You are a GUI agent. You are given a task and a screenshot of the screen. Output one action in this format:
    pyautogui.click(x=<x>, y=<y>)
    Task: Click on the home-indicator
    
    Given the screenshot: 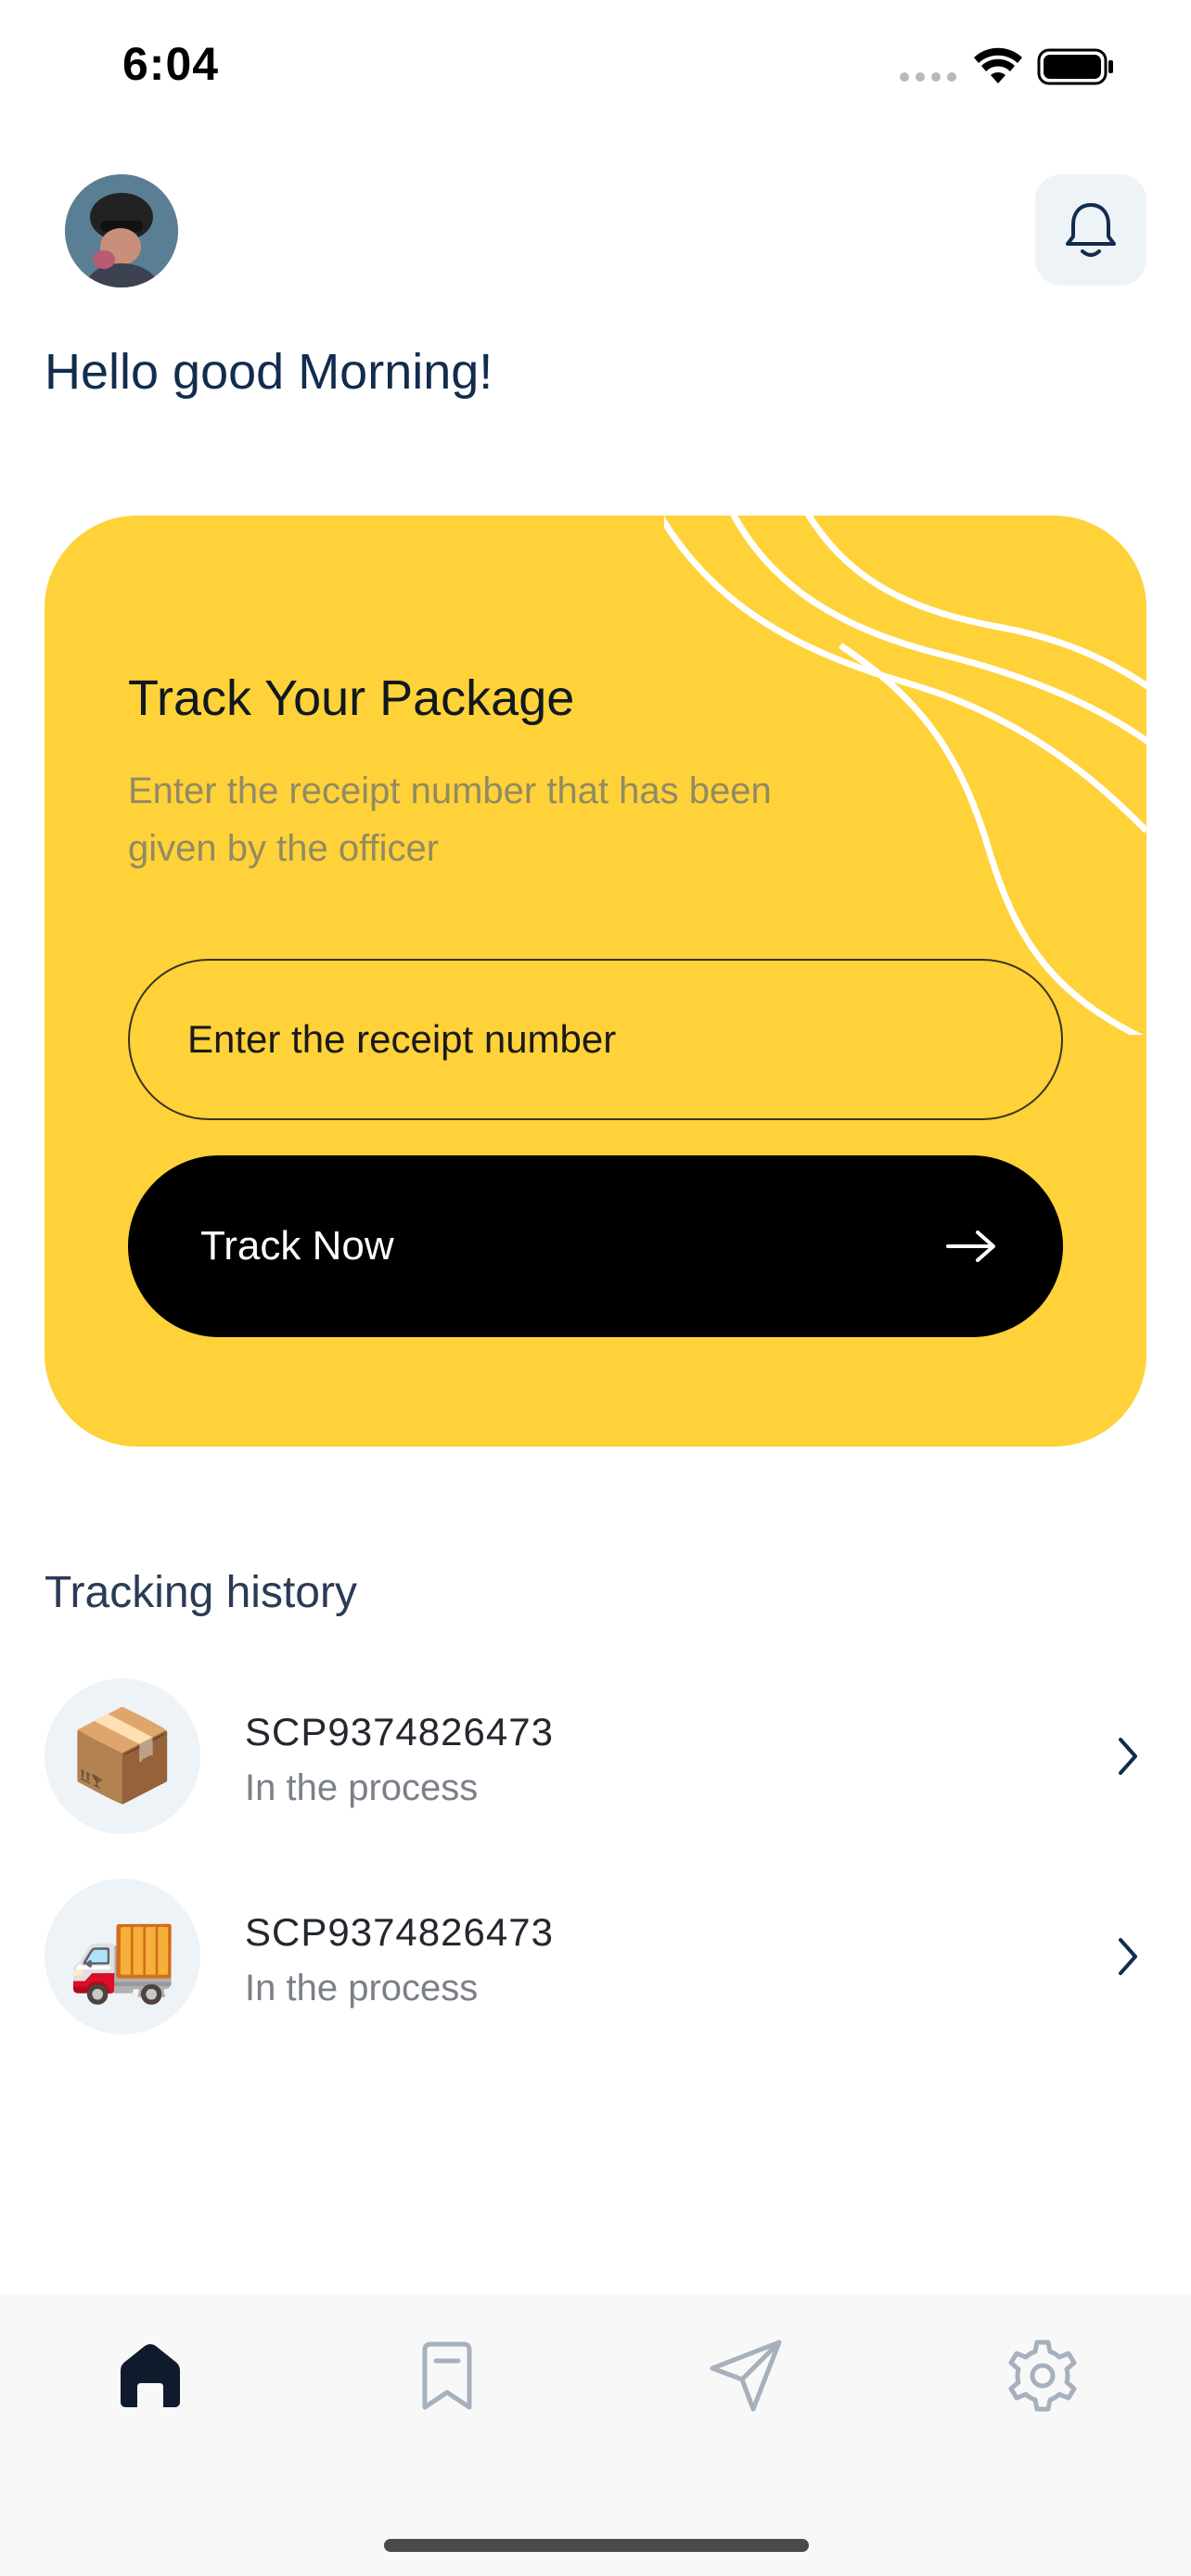 What is the action you would take?
    pyautogui.click(x=597, y=2545)
    